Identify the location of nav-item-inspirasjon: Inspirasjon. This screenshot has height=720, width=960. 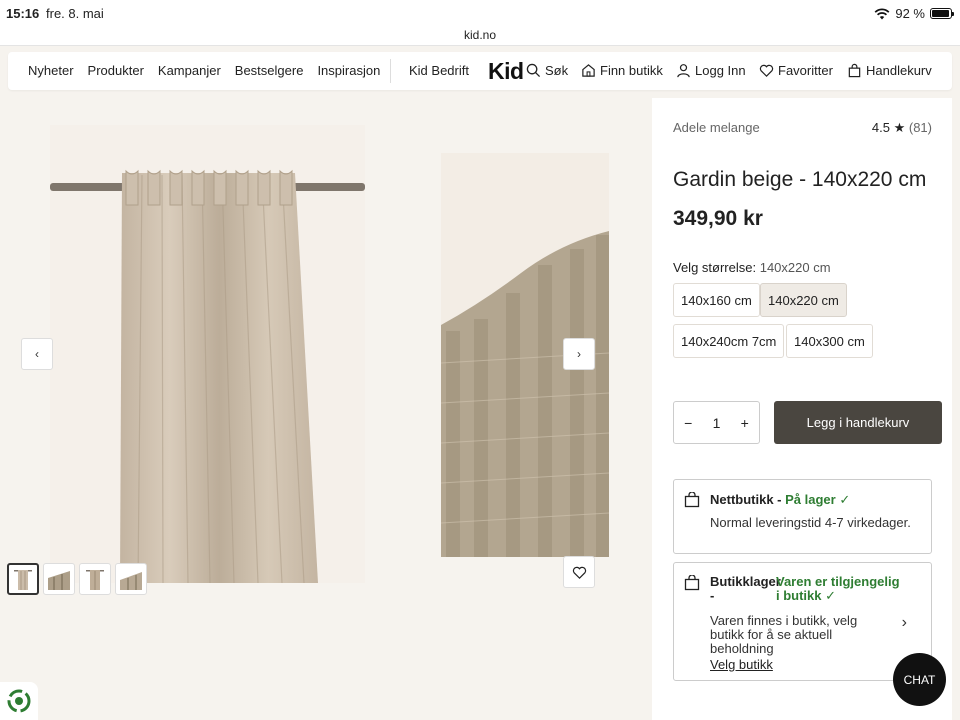
(348, 70).